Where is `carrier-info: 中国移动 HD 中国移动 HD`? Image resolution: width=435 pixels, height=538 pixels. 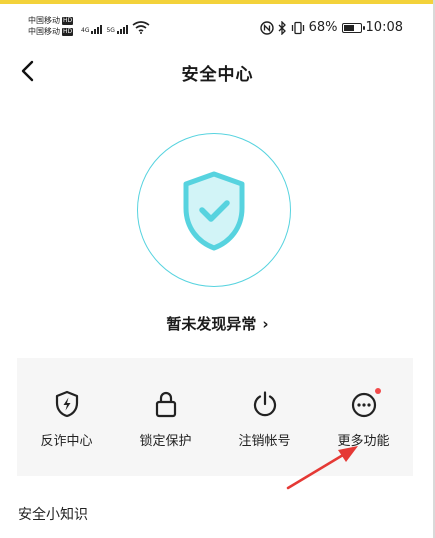
carrier-info: 中国移动 HD 中国移动 HD is located at coordinates (51, 26).